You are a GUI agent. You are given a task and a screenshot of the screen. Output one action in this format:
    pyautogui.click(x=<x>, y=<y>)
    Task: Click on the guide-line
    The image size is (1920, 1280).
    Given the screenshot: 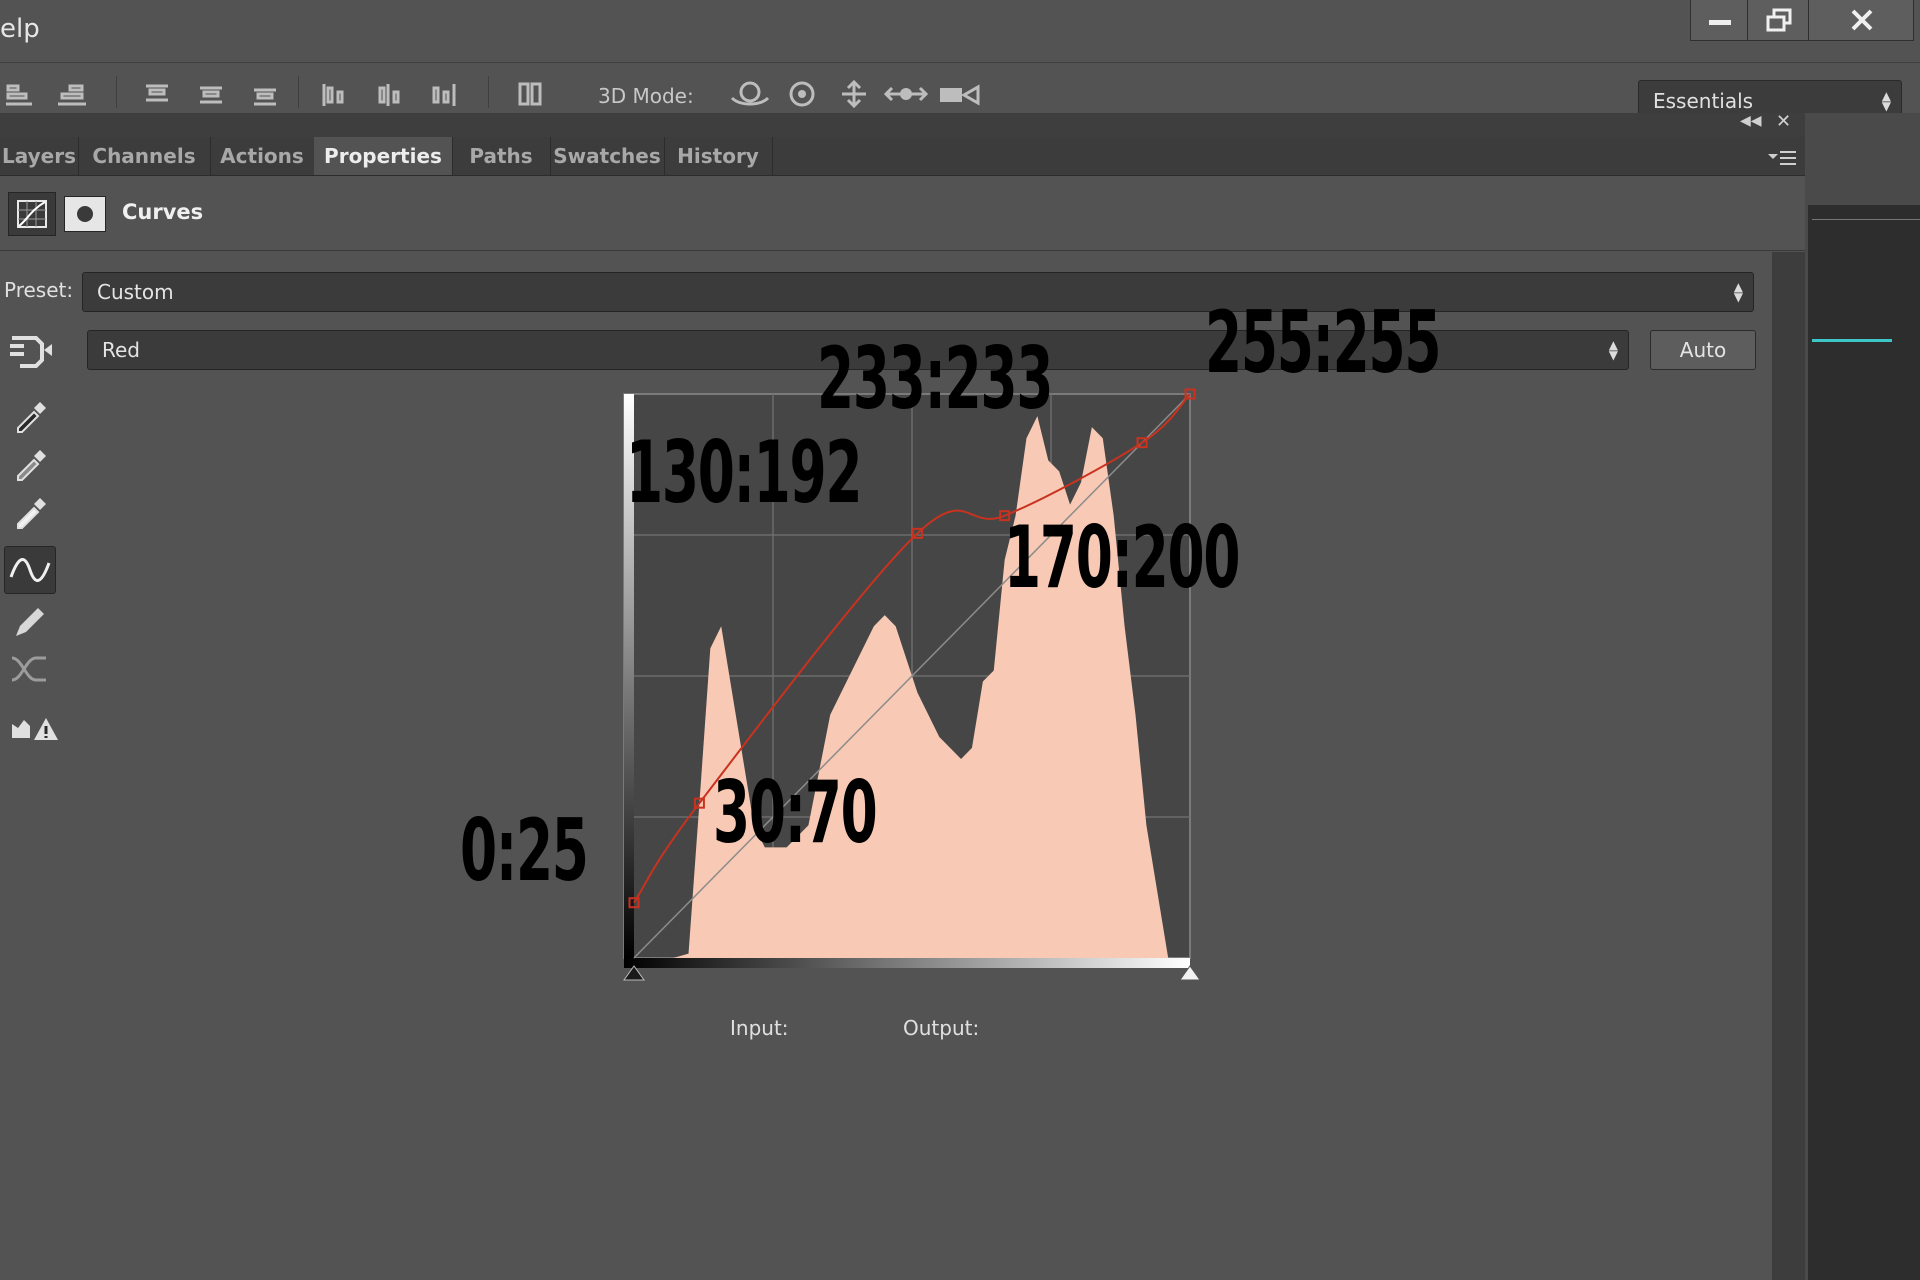 What is the action you would take?
    pyautogui.click(x=1852, y=340)
    